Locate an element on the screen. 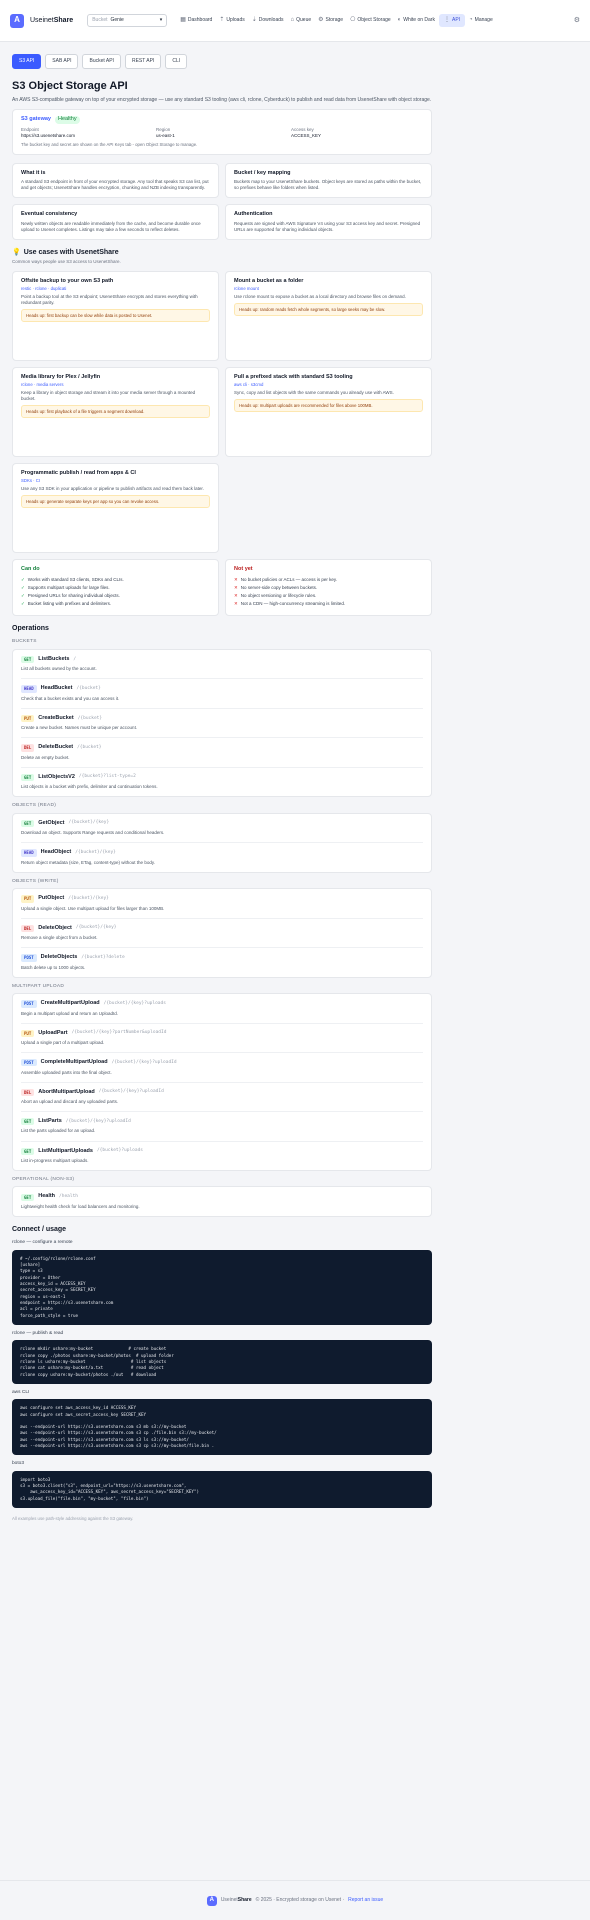  operation-path: /{bucket}?uploads is located at coordinates (119, 1151).